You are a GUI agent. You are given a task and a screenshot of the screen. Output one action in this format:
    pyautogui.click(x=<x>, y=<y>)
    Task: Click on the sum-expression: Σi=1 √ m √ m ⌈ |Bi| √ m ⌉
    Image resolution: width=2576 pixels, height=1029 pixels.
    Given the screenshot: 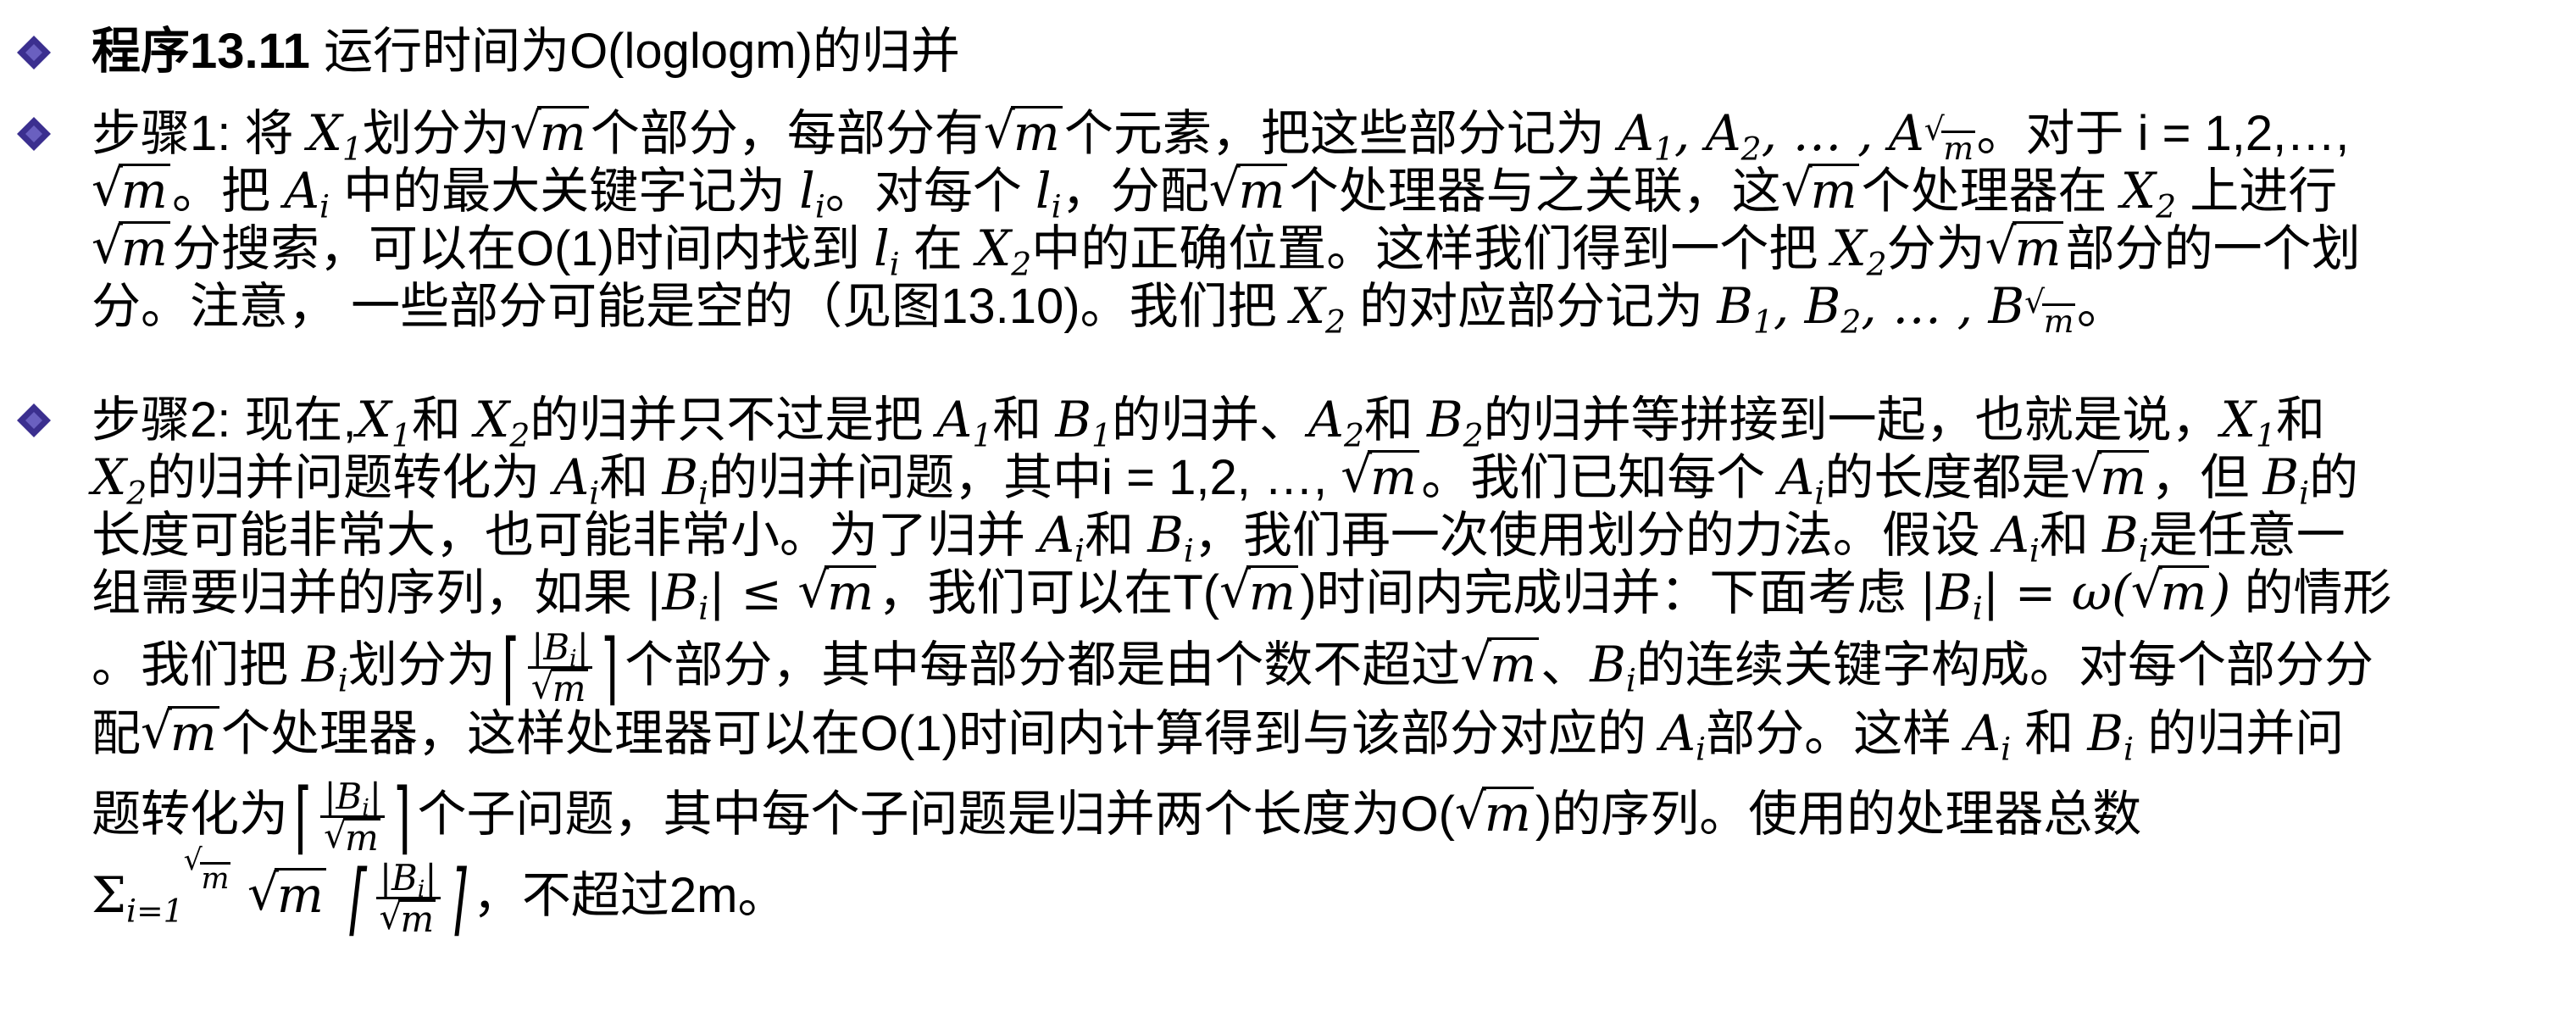 What is the action you would take?
    pyautogui.click(x=279, y=894)
    